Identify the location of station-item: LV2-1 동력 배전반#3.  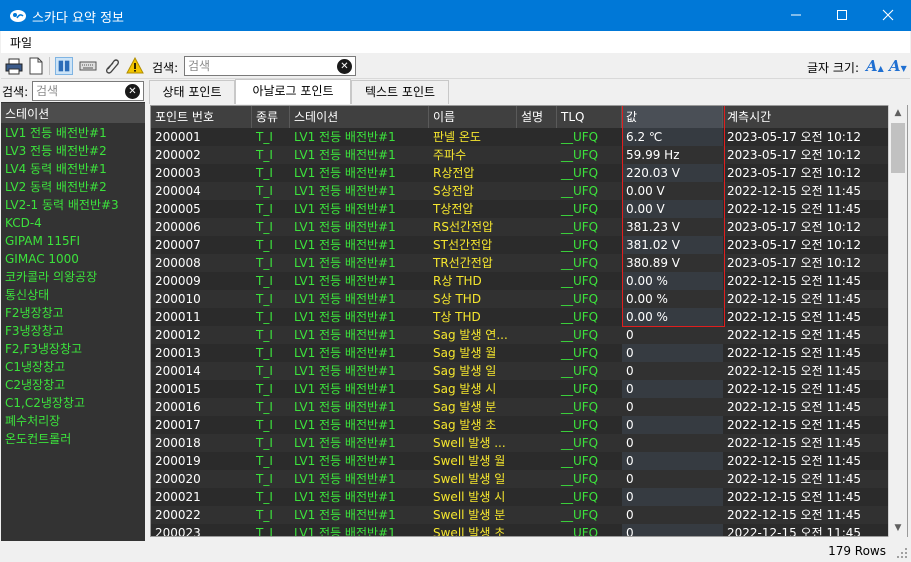
(73, 205).